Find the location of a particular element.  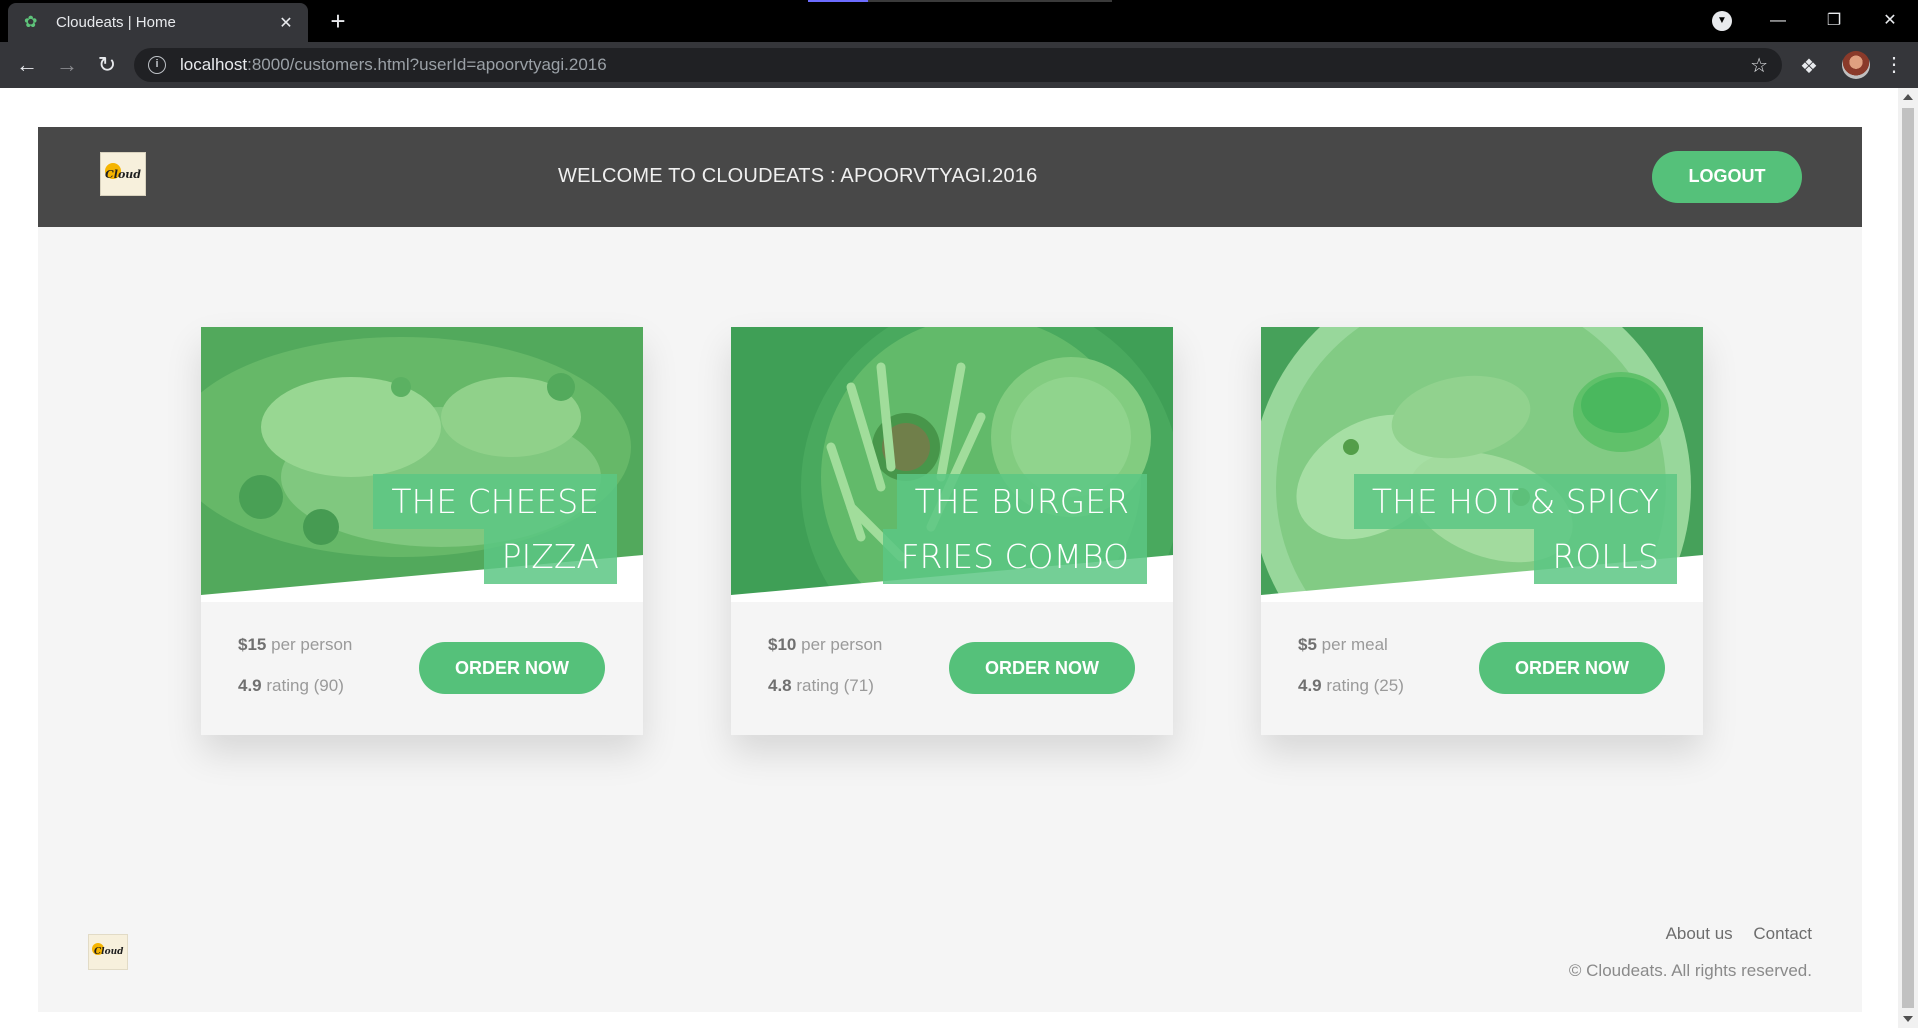

bookmark-star-icon: ☆ is located at coordinates (1759, 65).